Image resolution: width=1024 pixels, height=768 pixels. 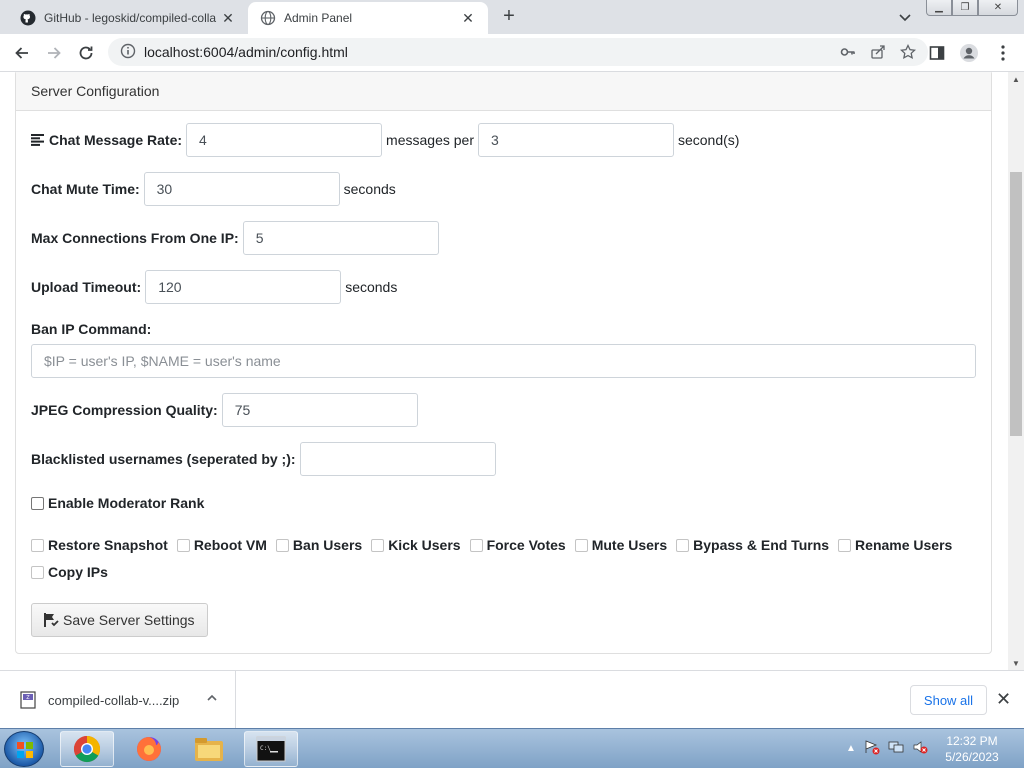 What do you see at coordinates (424, 545) in the screenshot?
I see `perm-label: Kick Users` at bounding box center [424, 545].